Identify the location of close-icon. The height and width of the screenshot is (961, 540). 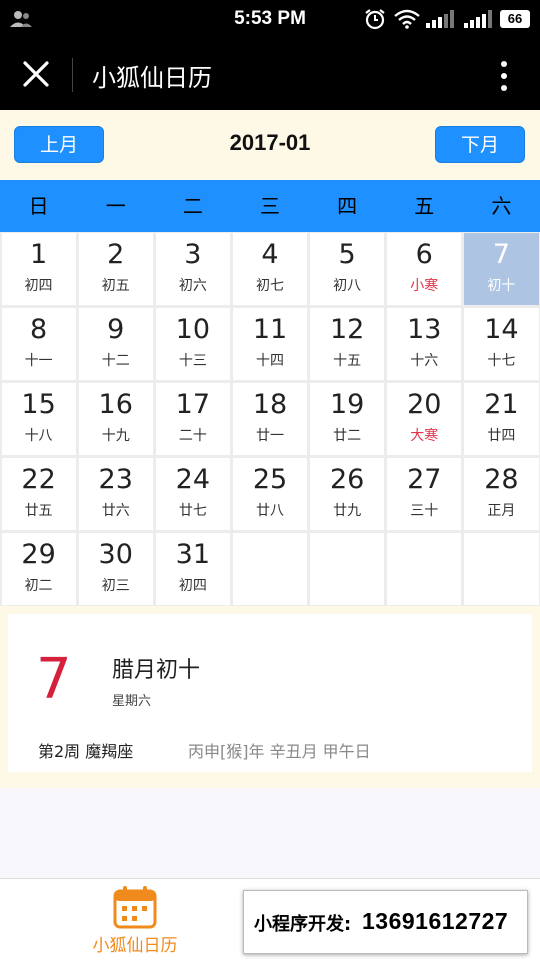
(36, 74).